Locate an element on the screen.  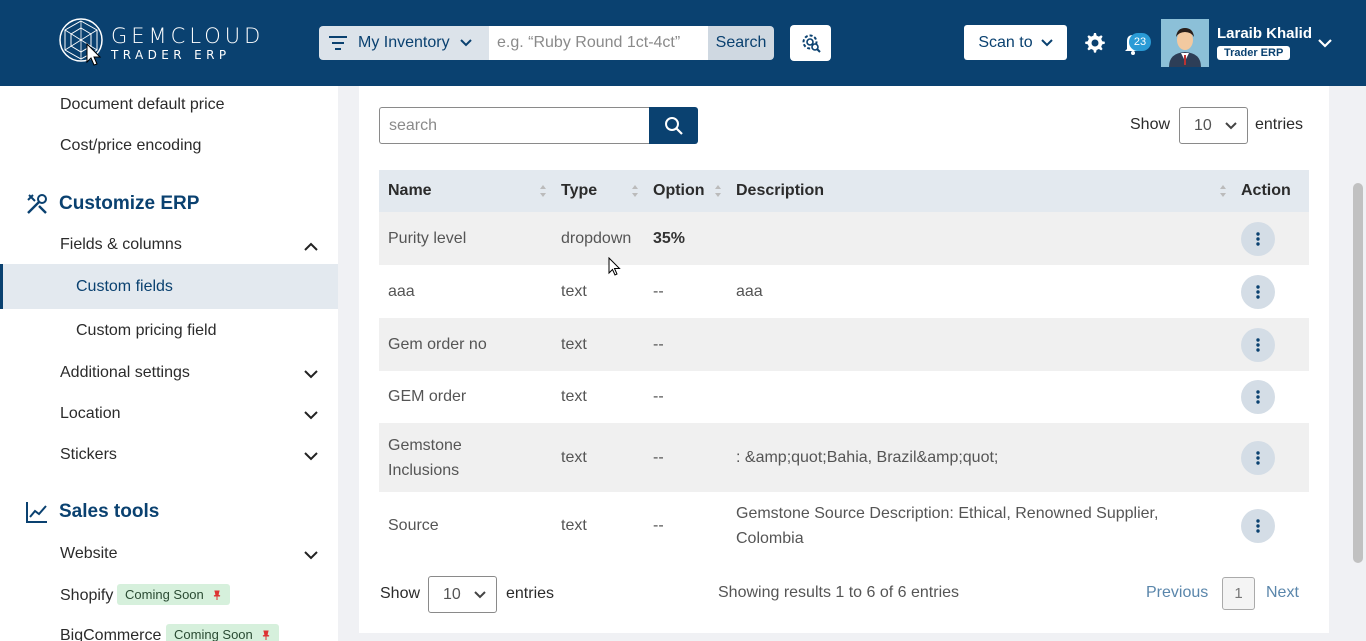
table-row: Gem order no text -- is located at coordinates (844, 344).